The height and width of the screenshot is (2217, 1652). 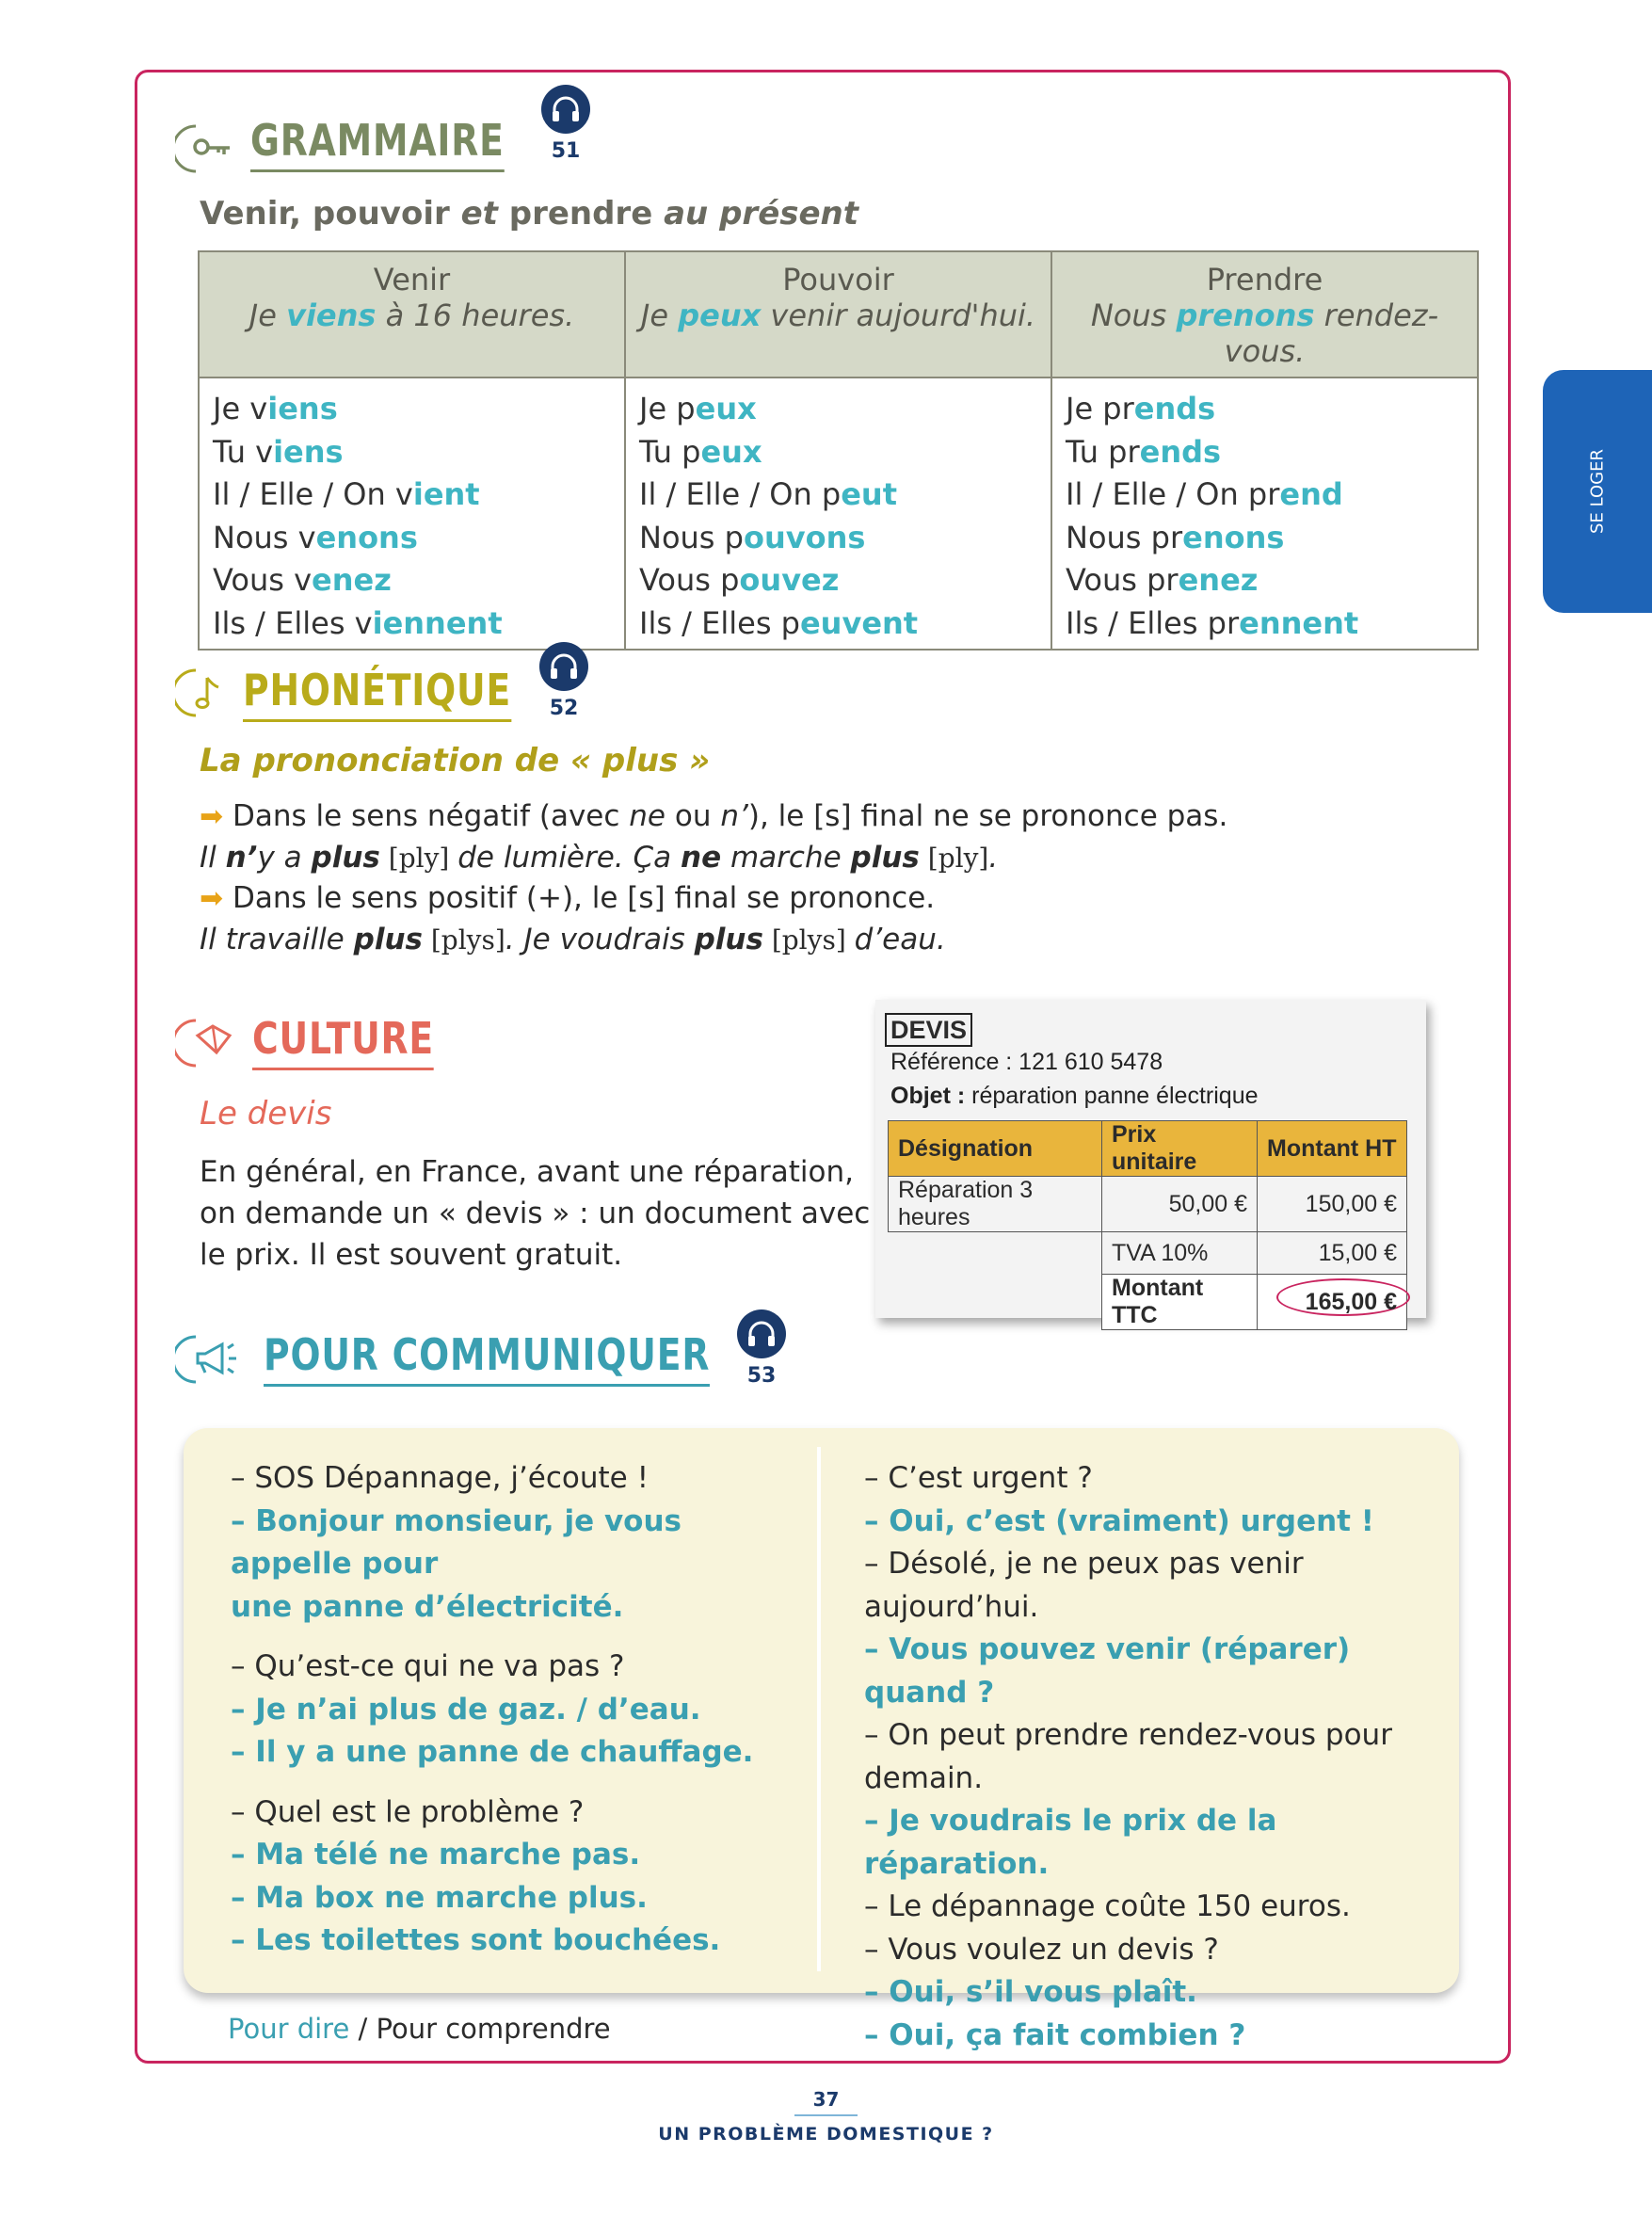 I want to click on grammaire-title: GRAMMAIRE, so click(x=377, y=143).